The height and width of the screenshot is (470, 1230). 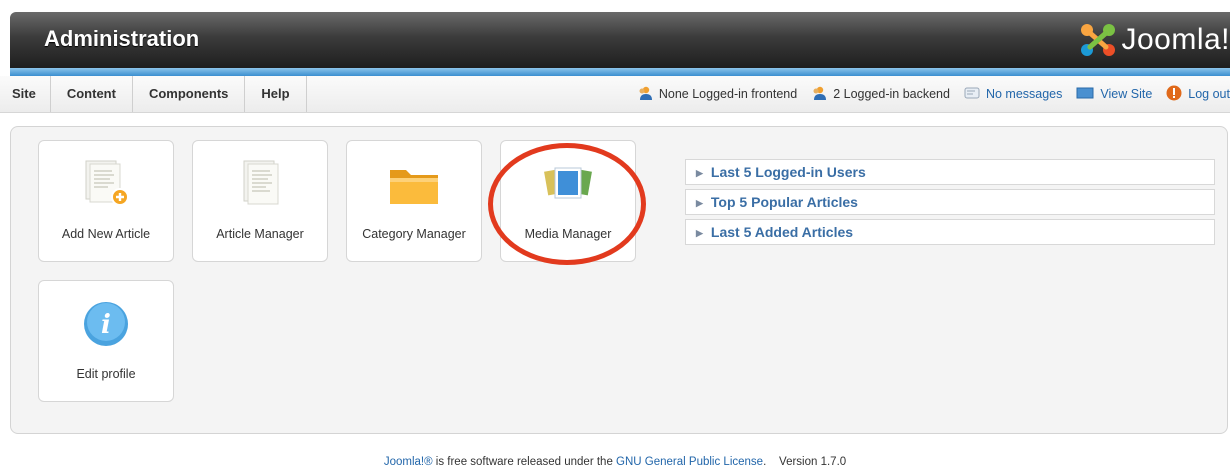 I want to click on logout-link: Log out, so click(x=1198, y=94).